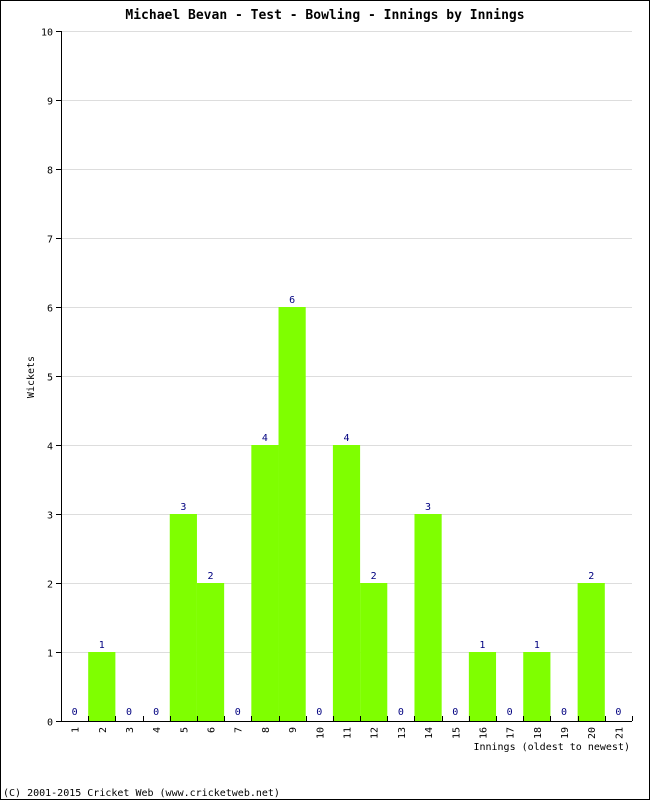 This screenshot has width=650, height=800. Describe the element at coordinates (551, 747) in the screenshot. I see `x-axis-label: Innings (oldest to newest)` at that location.